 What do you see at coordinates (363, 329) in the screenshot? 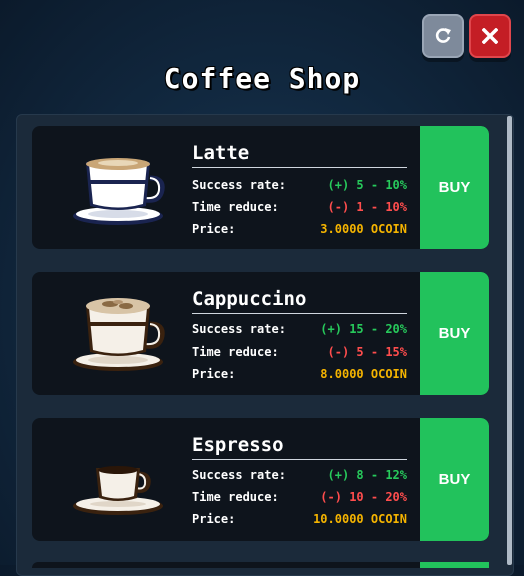
I see `success-rate-value: (+) 15 - 20%` at bounding box center [363, 329].